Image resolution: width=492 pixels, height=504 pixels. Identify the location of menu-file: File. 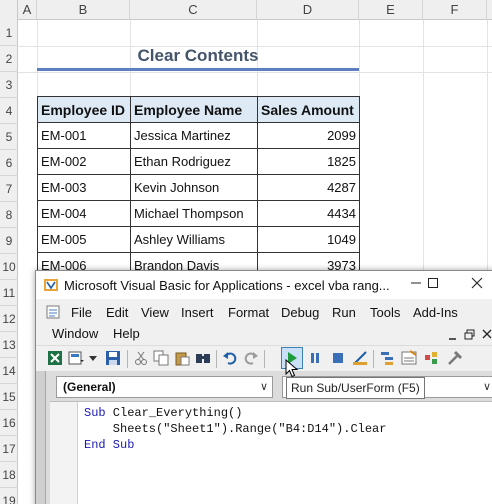
(81, 312).